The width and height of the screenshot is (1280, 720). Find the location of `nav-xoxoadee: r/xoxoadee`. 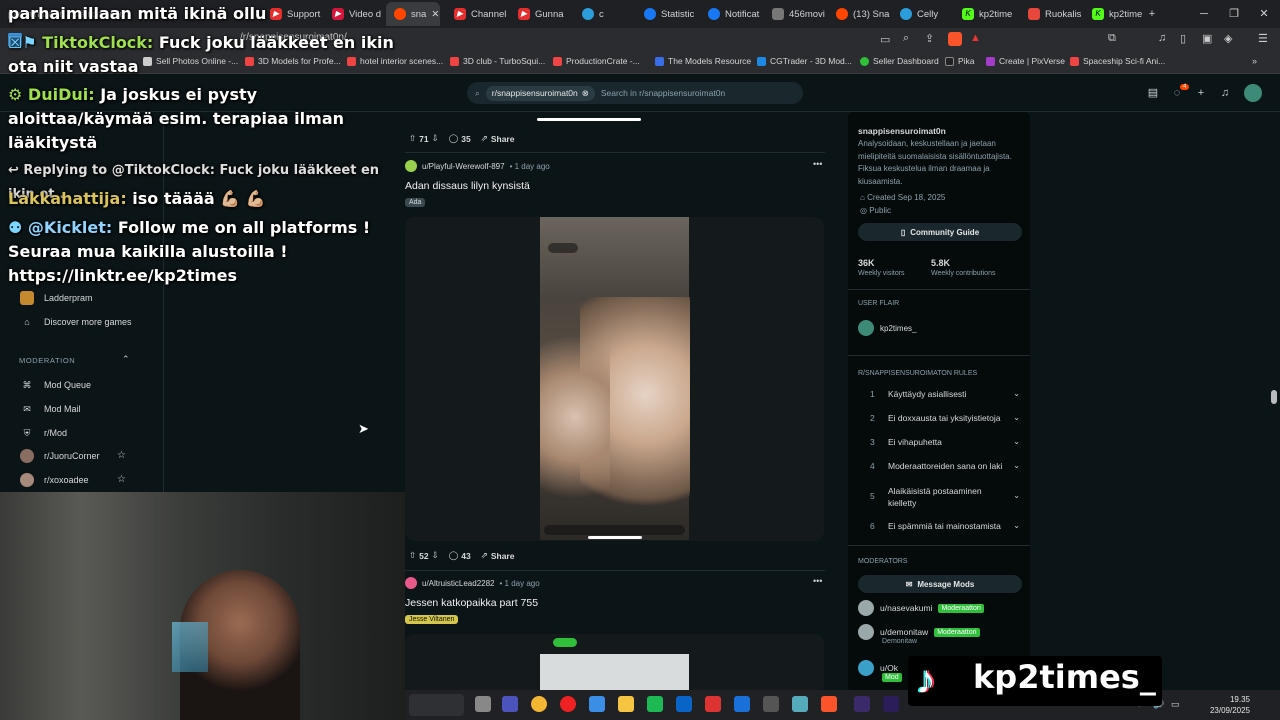

nav-xoxoadee: r/xoxoadee is located at coordinates (54, 480).